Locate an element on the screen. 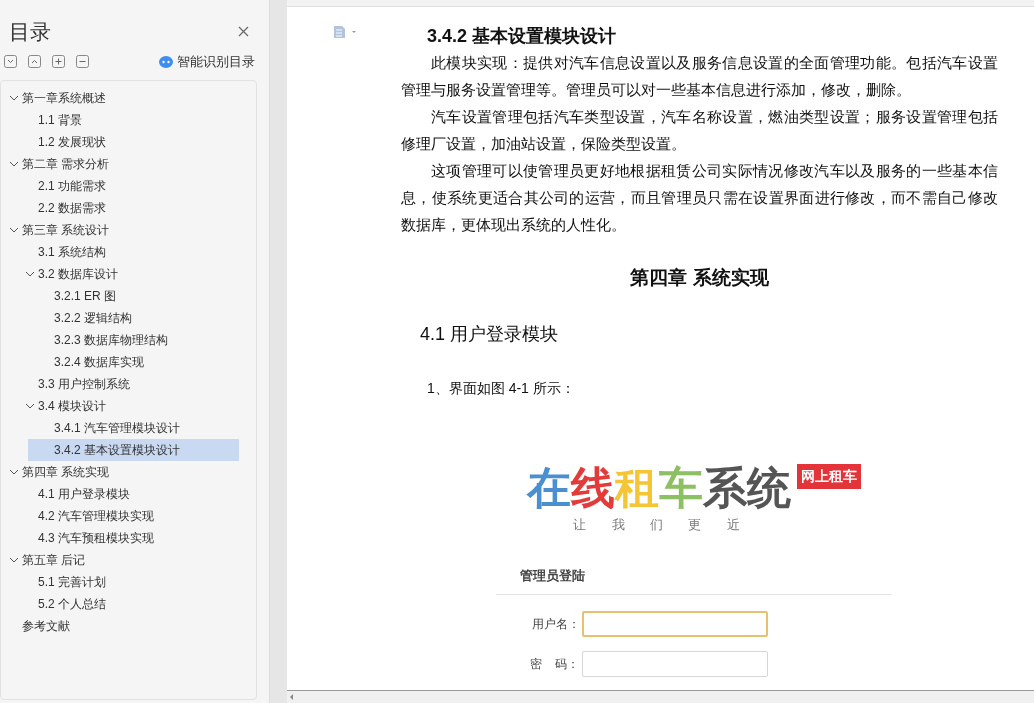 Image resolution: width=1034 pixels, height=703 pixels. login-title: 管理员登陆 is located at coordinates (693, 580).